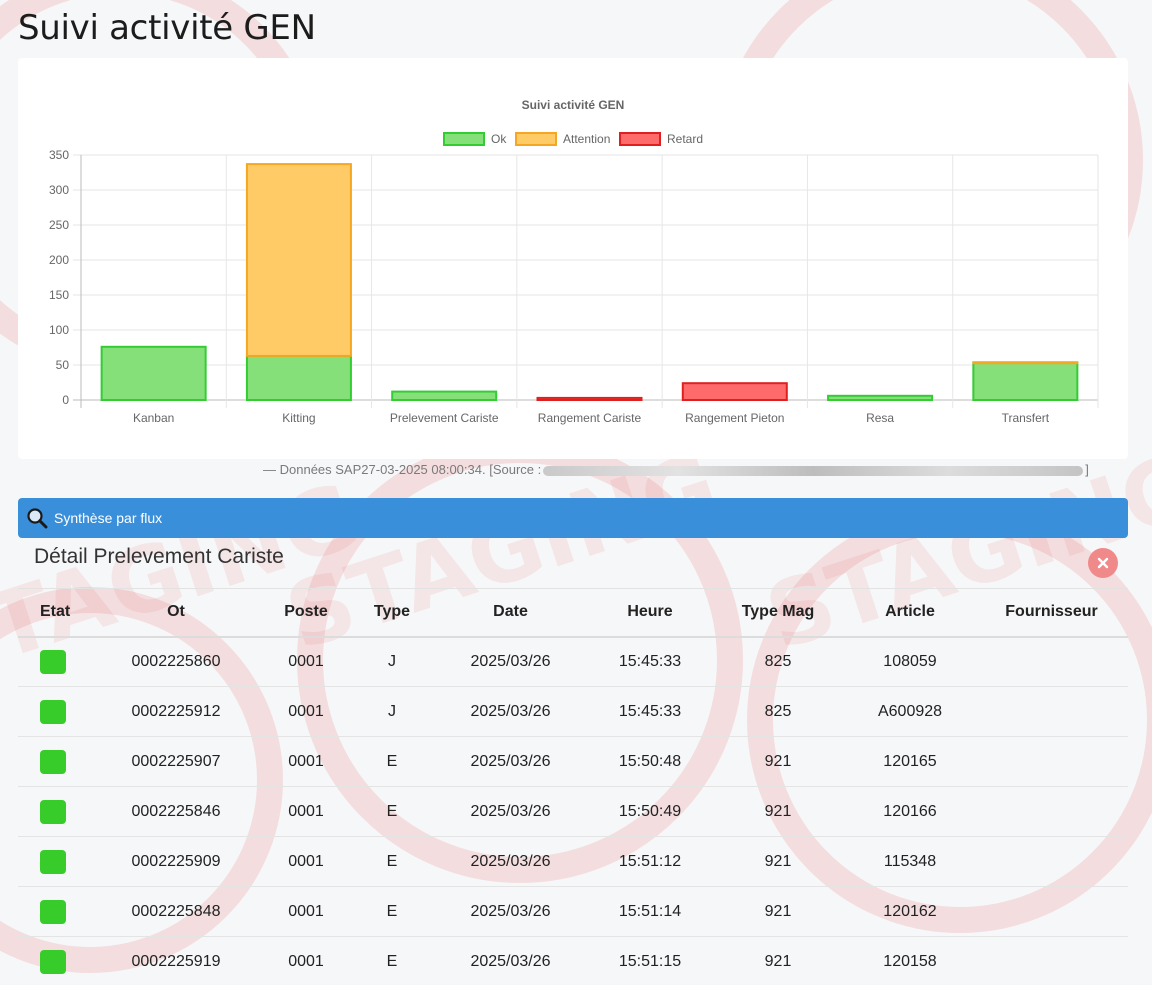  What do you see at coordinates (298, 418) in the screenshot?
I see `x-tick-label: Kitting` at bounding box center [298, 418].